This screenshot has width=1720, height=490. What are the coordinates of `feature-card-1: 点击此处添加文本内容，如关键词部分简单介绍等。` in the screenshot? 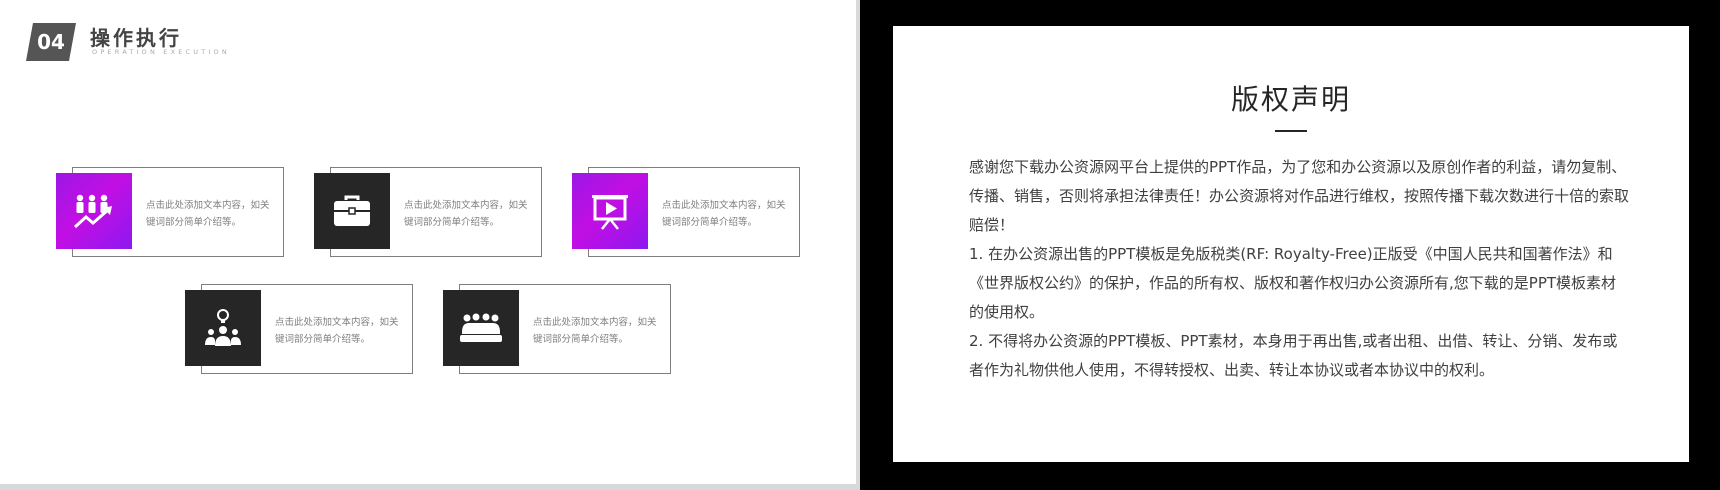 It's located at (170, 213).